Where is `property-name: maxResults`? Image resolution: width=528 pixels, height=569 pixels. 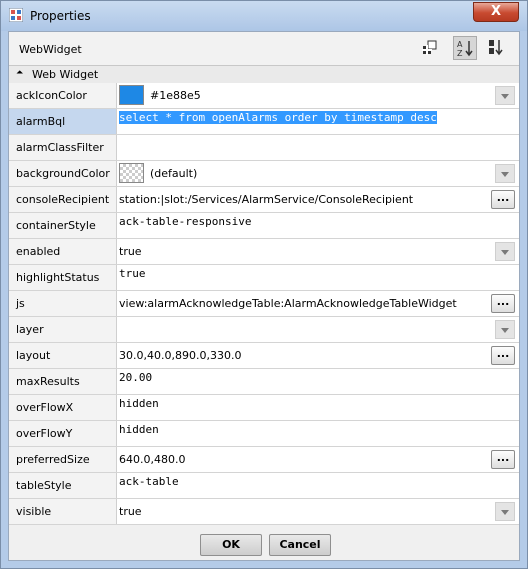 property-name: maxResults is located at coordinates (63, 381).